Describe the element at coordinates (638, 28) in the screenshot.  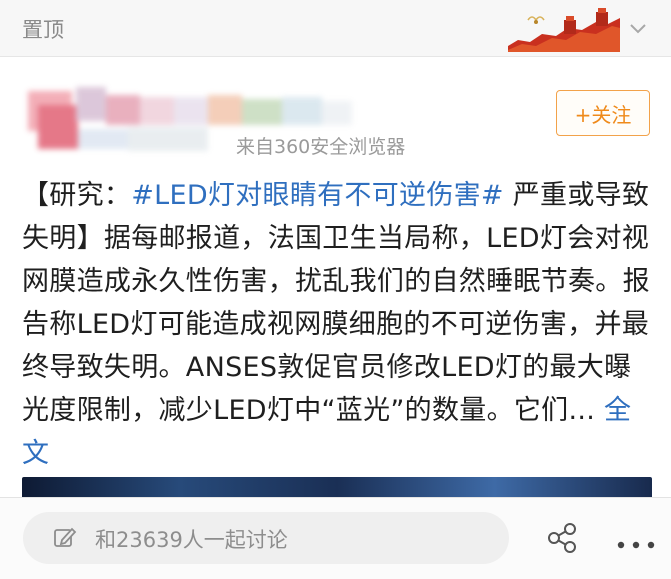
I see `chevron-down-icon` at that location.